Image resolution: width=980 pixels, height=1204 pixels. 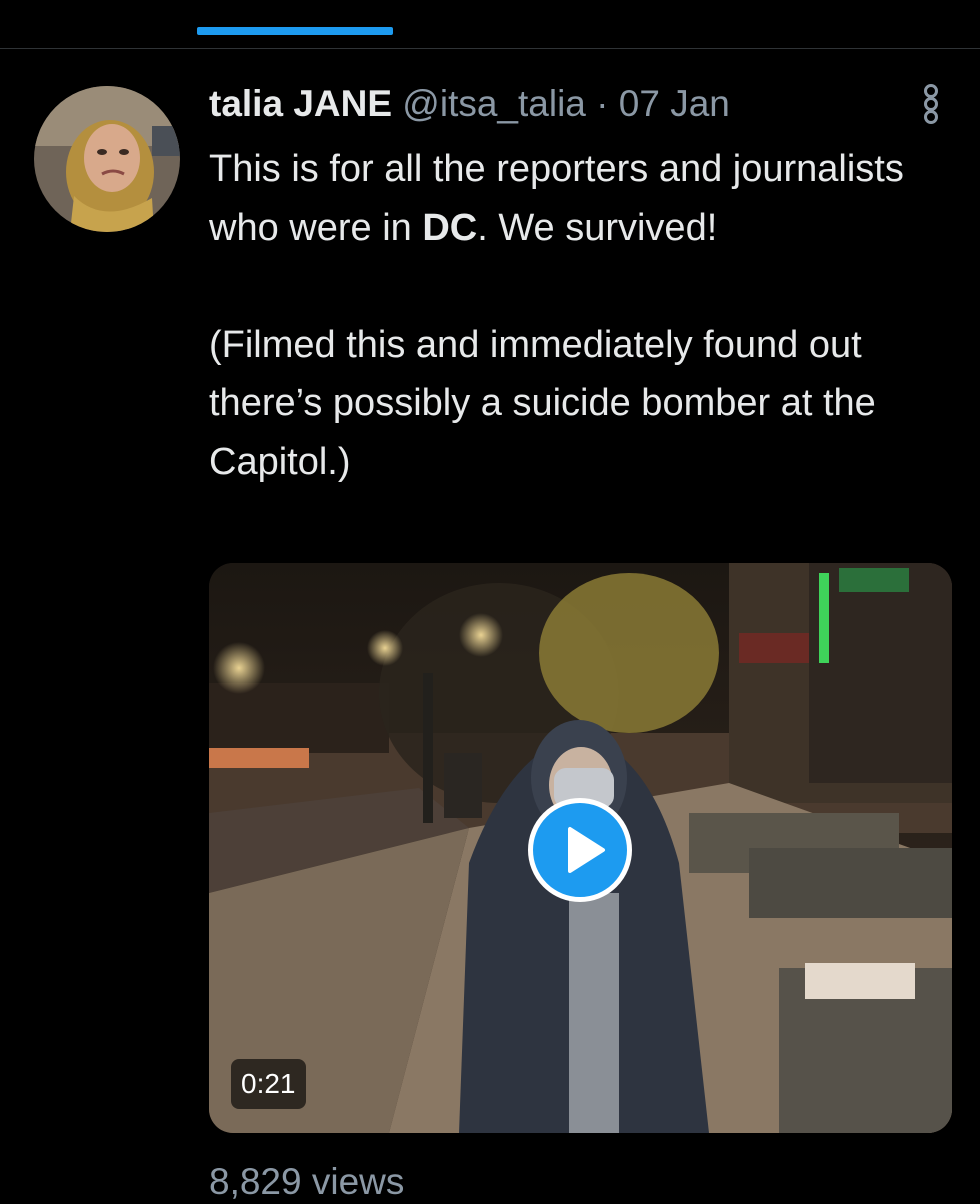 What do you see at coordinates (494, 103) in the screenshot?
I see `author-handle: @itsa_talia` at bounding box center [494, 103].